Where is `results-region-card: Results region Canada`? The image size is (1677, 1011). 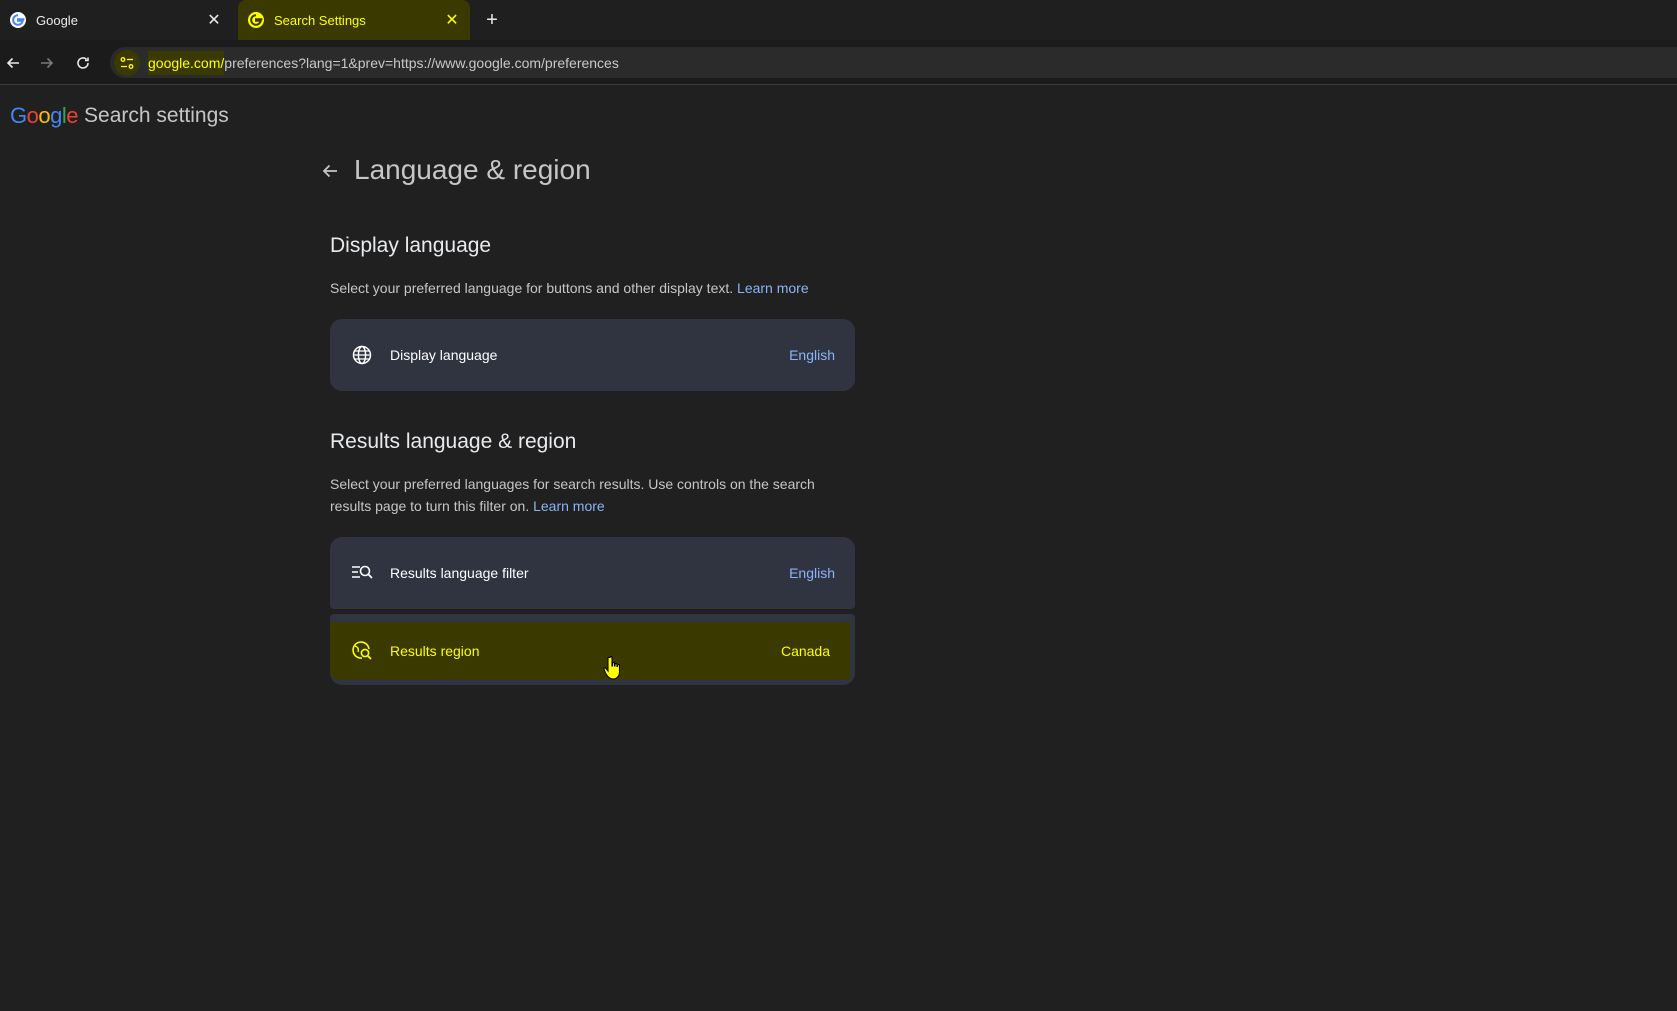 results-region-card: Results region Canada is located at coordinates (590, 651).